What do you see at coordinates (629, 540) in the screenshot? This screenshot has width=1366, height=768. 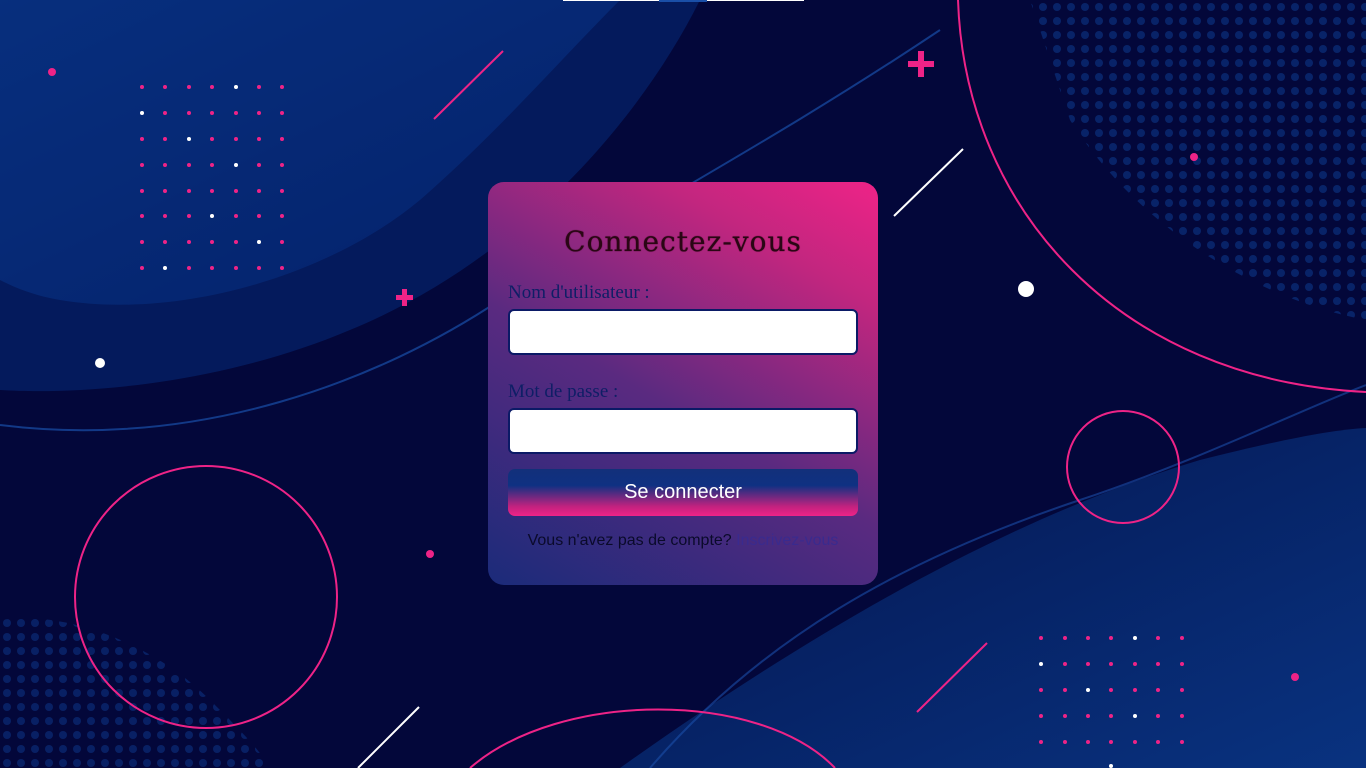 I see `signup-prompt: Vous n'avez pas de compte?` at bounding box center [629, 540].